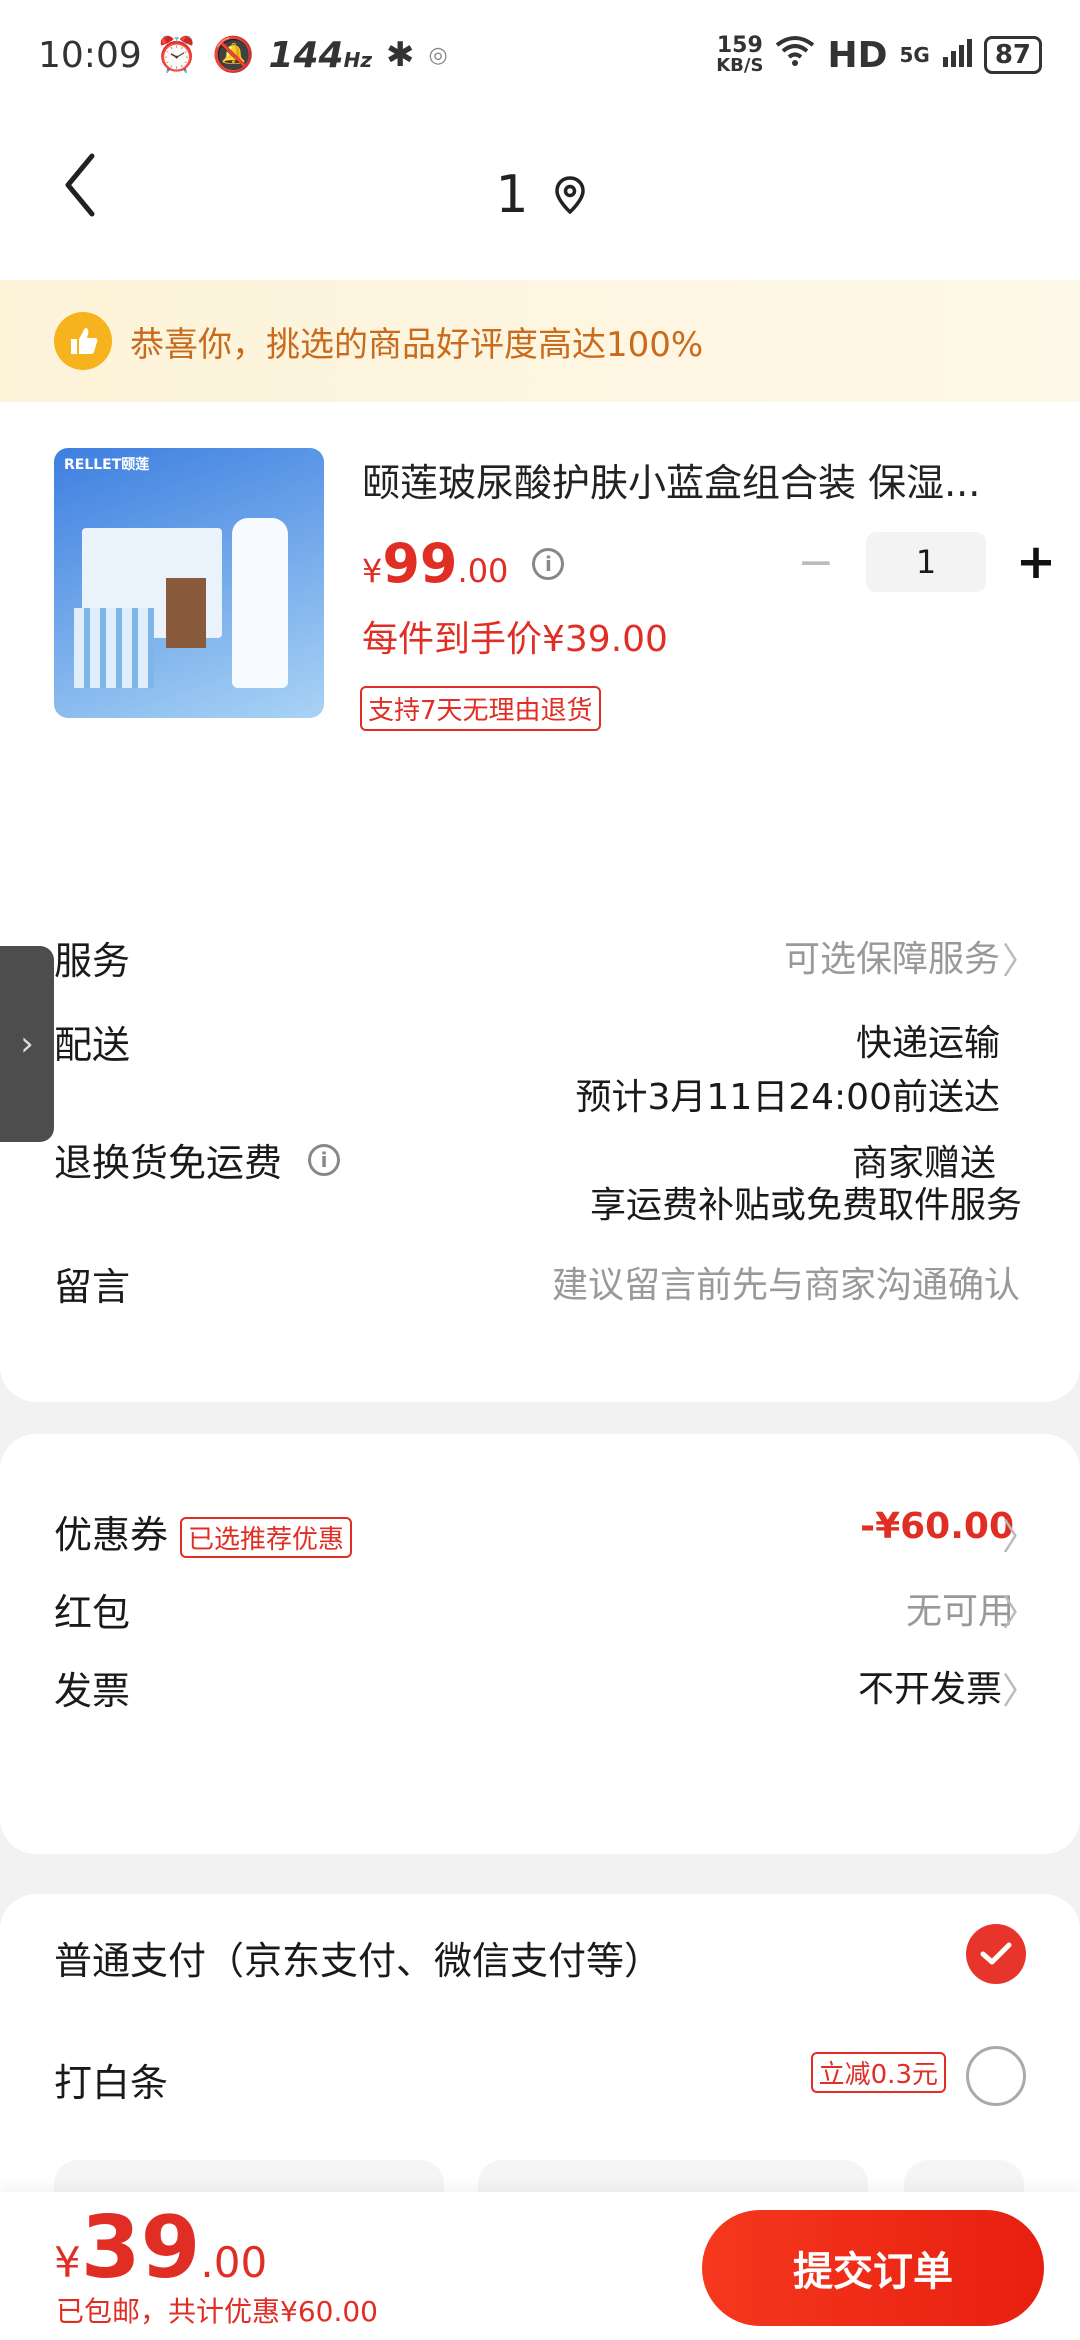  I want to click on nav-bar: 1, so click(540, 195).